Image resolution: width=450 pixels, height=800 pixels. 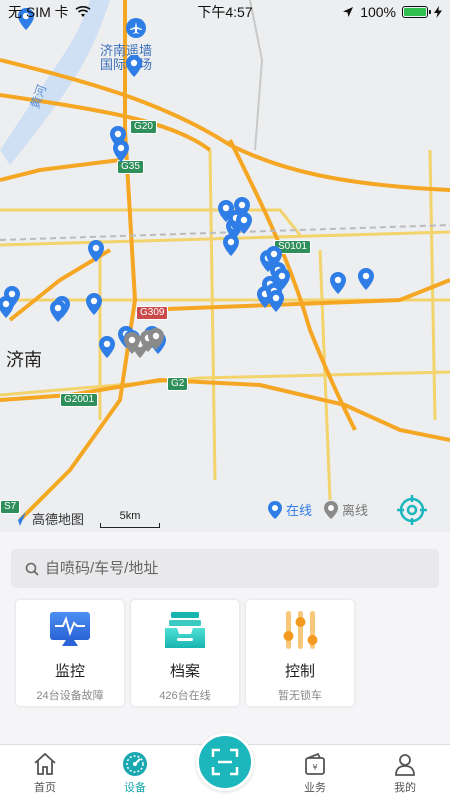 I want to click on function-cards: 监控 24台设备故障 档案 426台在线 控制 暂无锁车, so click(x=185, y=653).